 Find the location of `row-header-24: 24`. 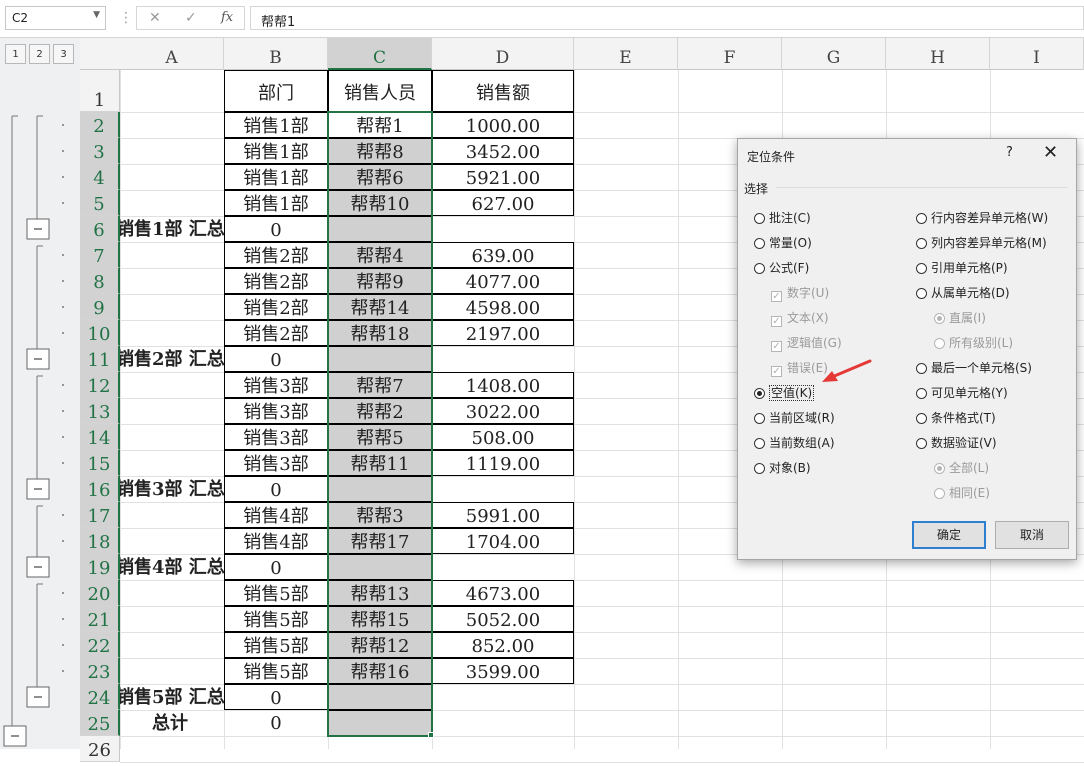

row-header-24: 24 is located at coordinates (100, 697).